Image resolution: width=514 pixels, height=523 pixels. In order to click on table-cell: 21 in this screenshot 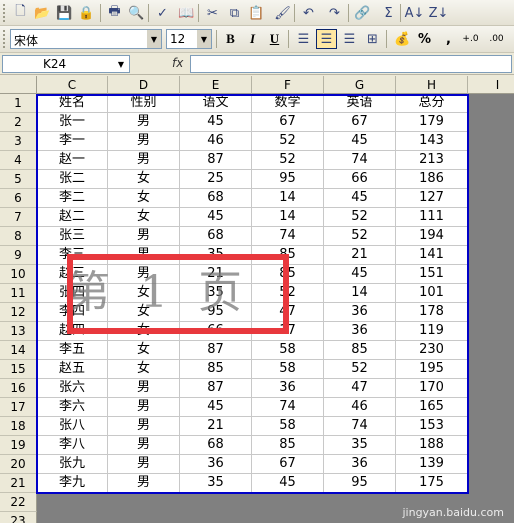, I will do `click(360, 255)`.